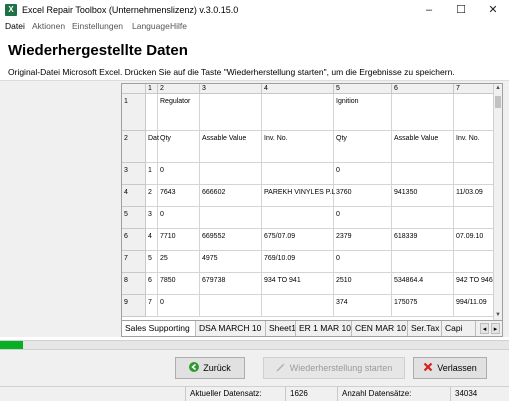 This screenshot has width=509, height=401. Describe the element at coordinates (134, 112) in the screenshot. I see `row-header: 1` at that location.